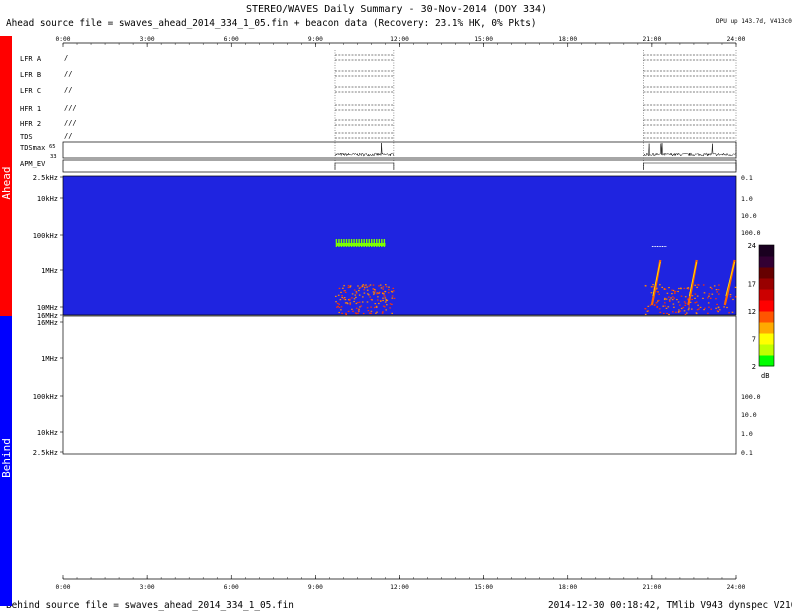  I want to click on timeline-row-mark: /, so click(66, 58).